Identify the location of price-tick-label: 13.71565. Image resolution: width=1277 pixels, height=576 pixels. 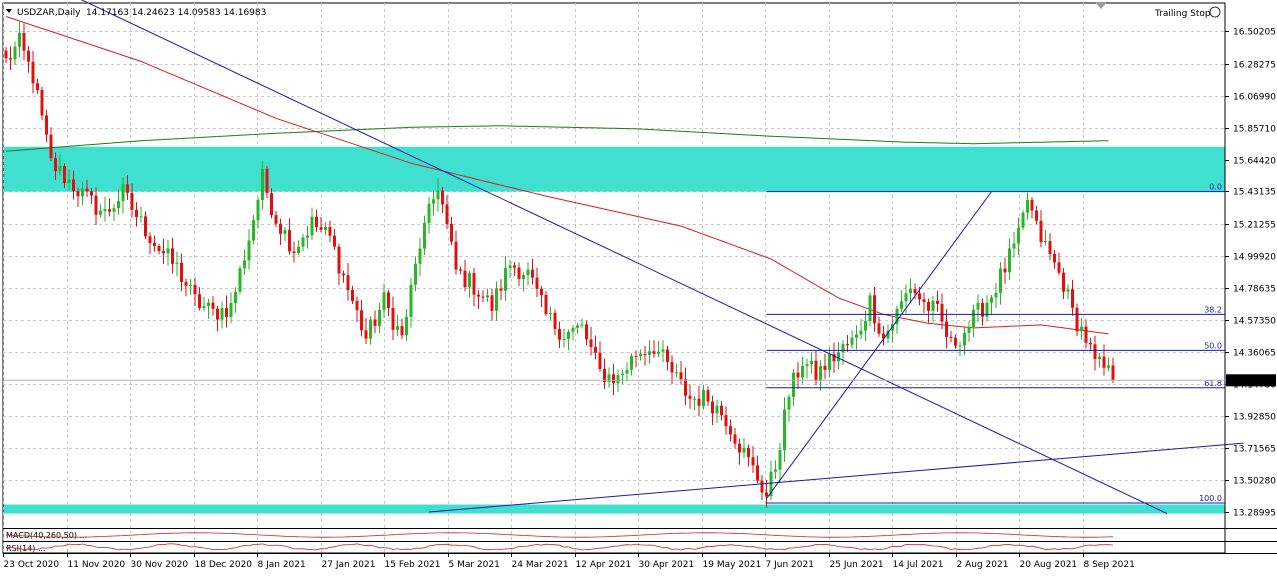
(1254, 450).